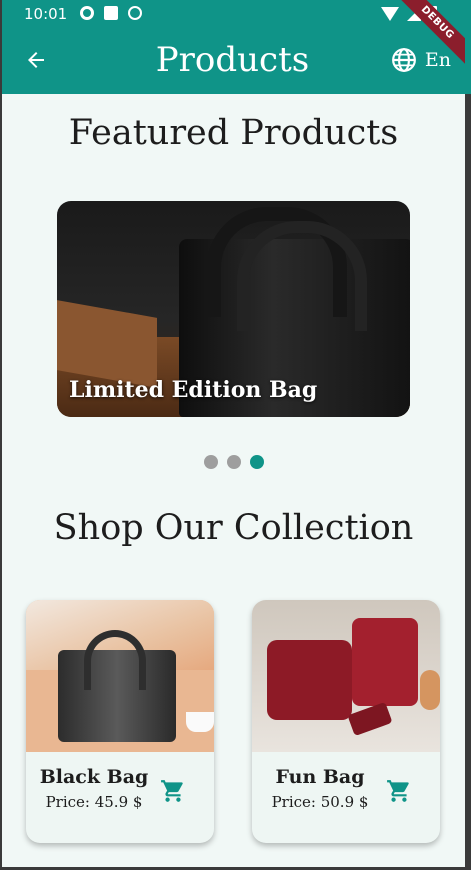 This screenshot has height=870, width=471. I want to click on status-time: 10:01, so click(46, 14).